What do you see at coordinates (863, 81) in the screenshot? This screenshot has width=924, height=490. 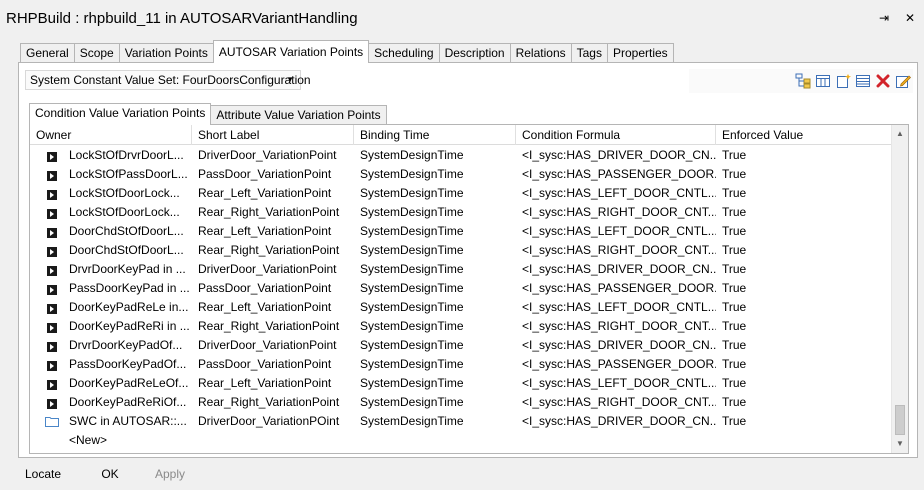 I see `table-icon` at bounding box center [863, 81].